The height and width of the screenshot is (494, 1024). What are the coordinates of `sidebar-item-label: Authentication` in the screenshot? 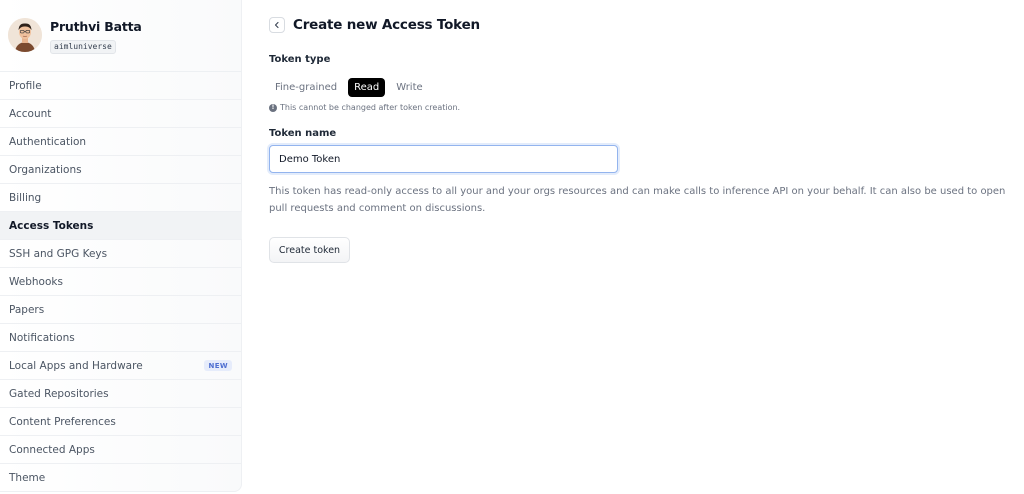 It's located at (48, 141).